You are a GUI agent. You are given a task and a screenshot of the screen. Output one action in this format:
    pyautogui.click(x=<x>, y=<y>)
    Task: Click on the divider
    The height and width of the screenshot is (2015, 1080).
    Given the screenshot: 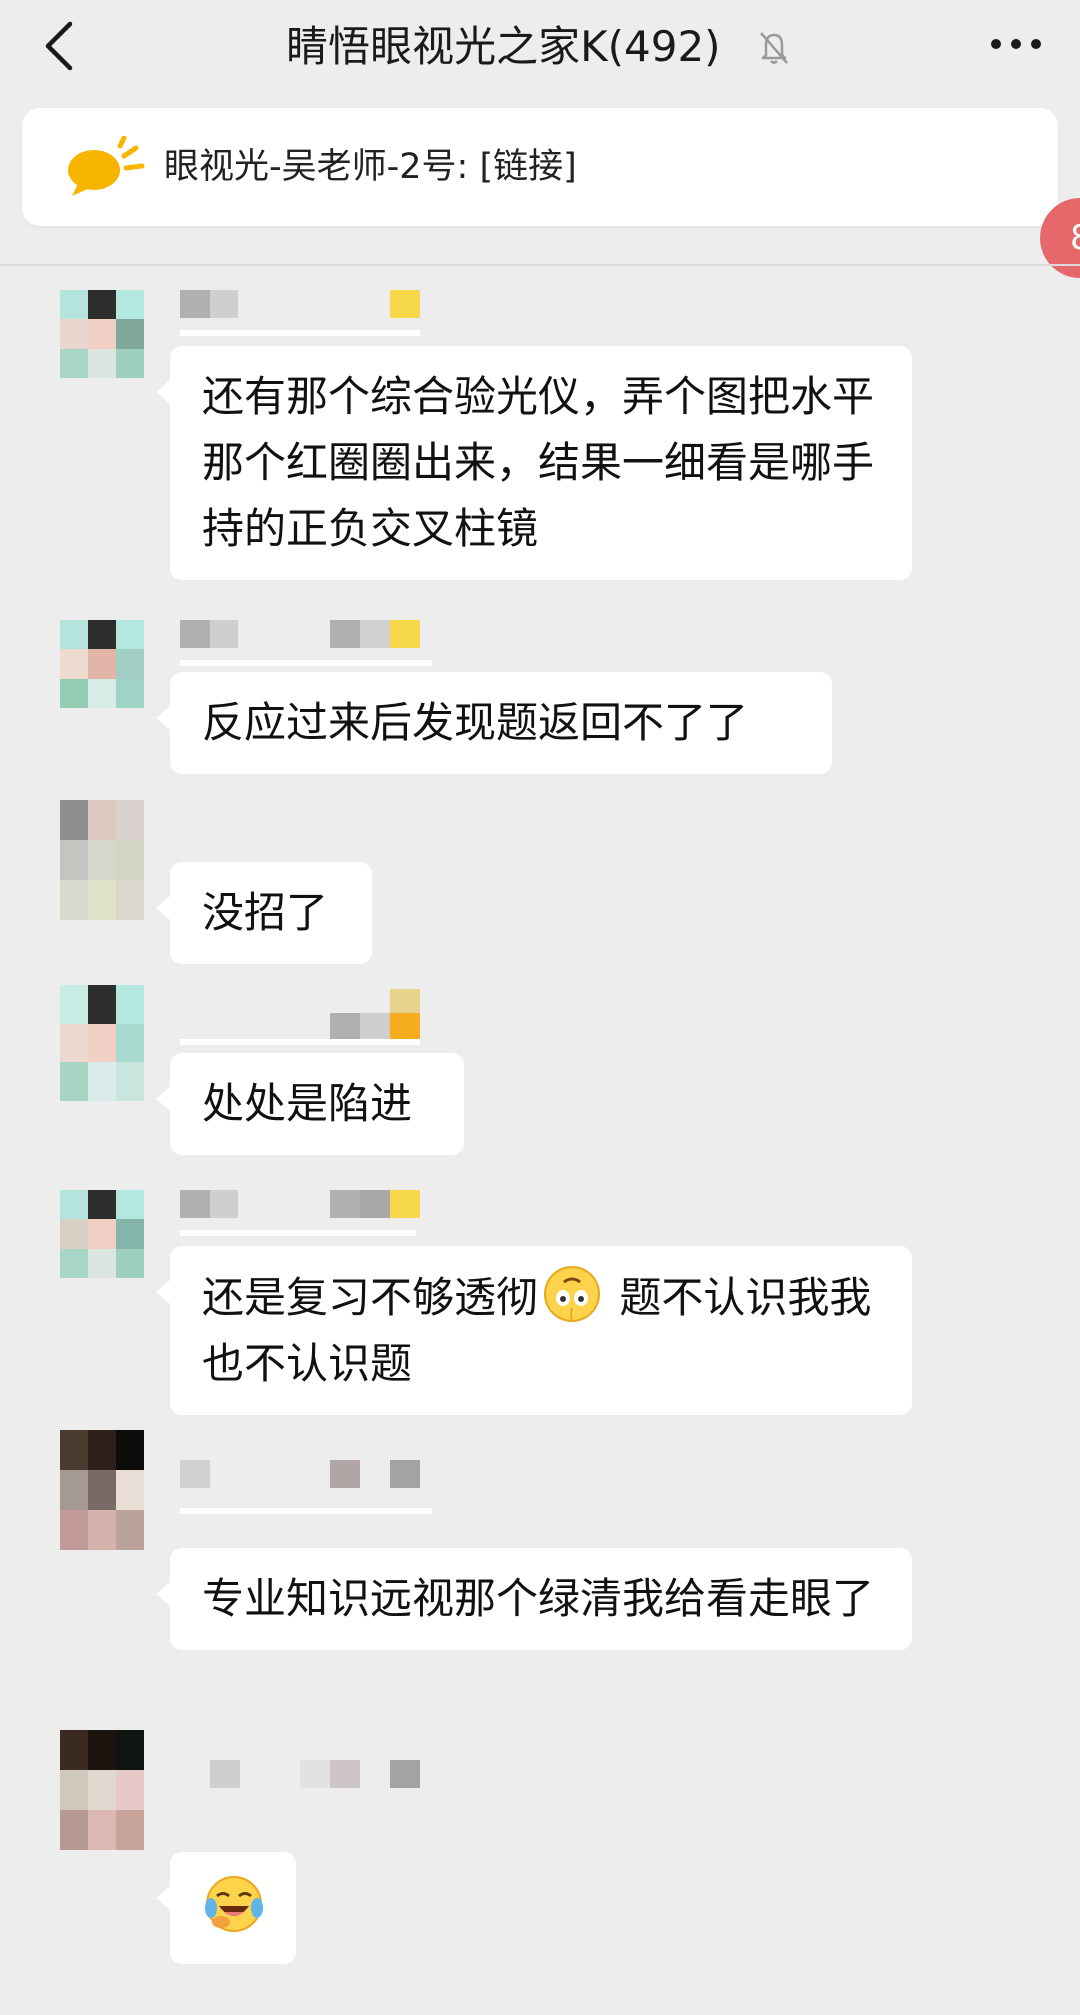 What is the action you would take?
    pyautogui.click(x=540, y=265)
    